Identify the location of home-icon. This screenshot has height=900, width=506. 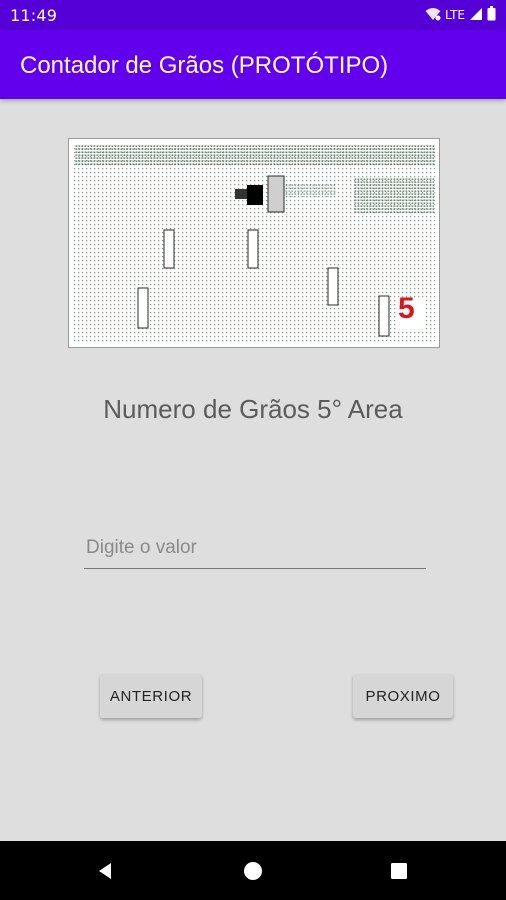
(253, 871).